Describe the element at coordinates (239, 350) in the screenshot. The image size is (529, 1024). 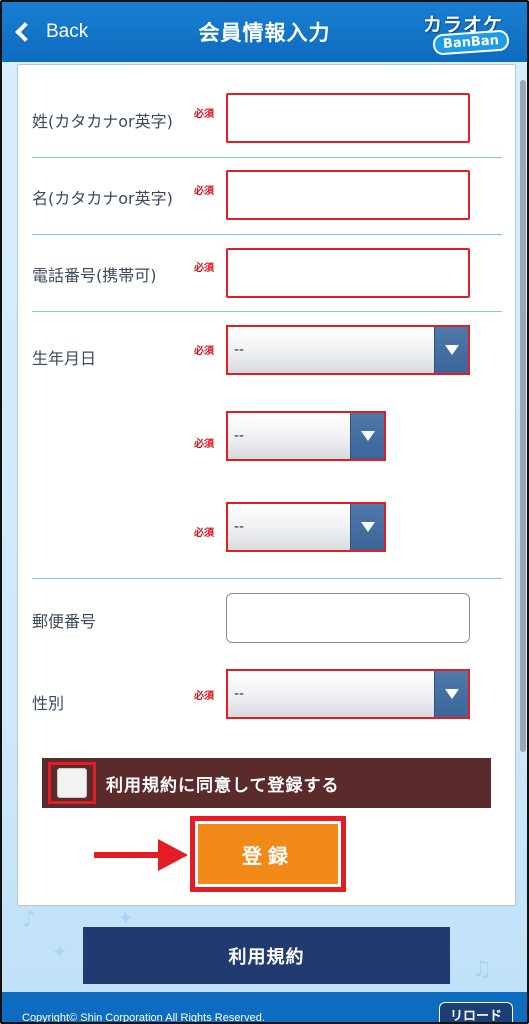
I see `birth-year-value: --` at that location.